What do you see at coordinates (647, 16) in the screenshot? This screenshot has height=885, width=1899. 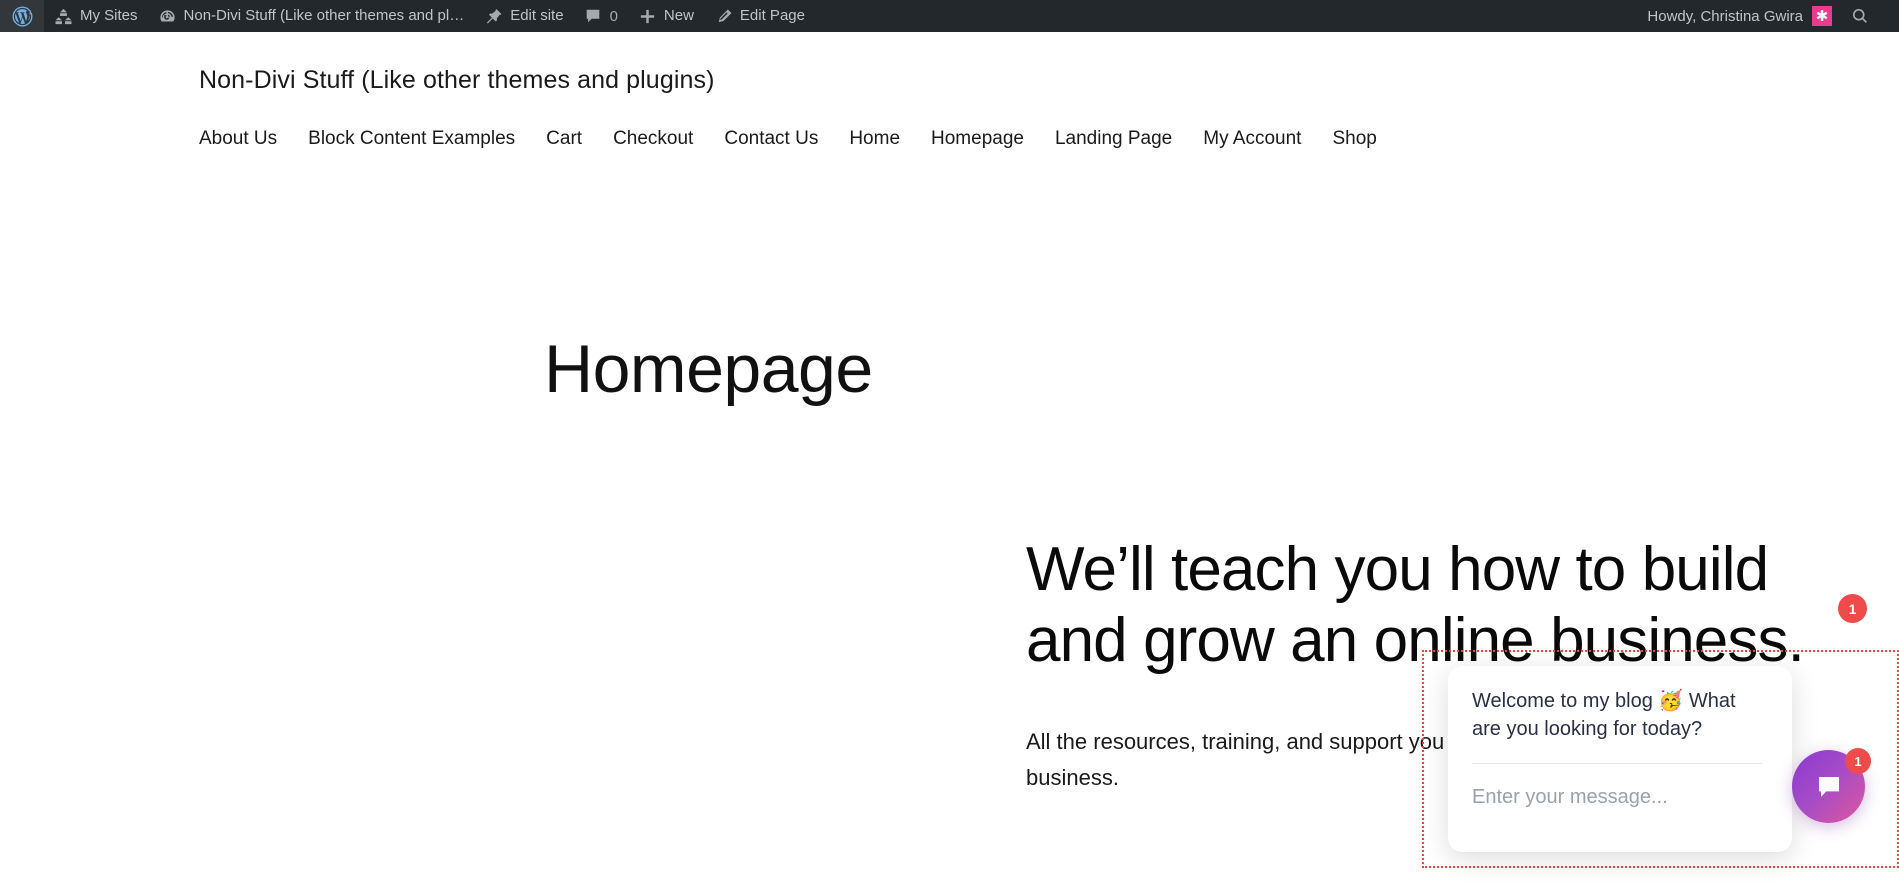 I see `plus-icon` at bounding box center [647, 16].